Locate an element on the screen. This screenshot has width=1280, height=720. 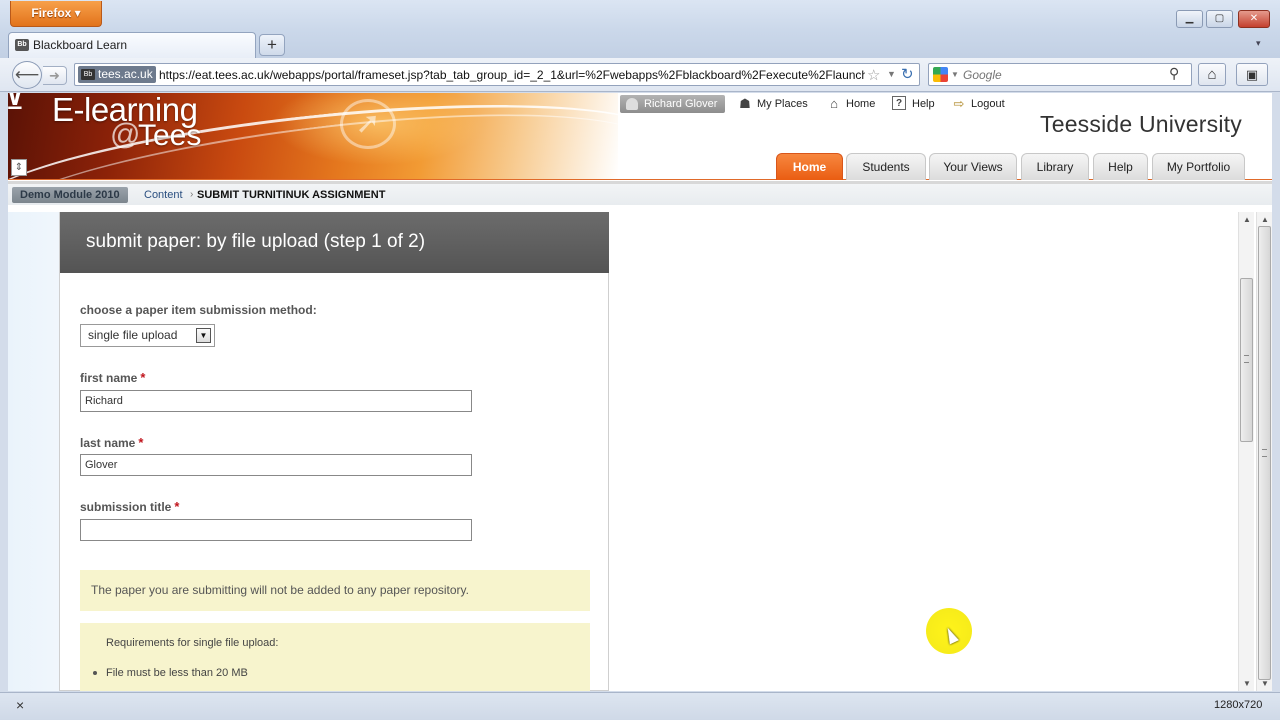
logout-icon: ⇨ is located at coordinates (959, 103).